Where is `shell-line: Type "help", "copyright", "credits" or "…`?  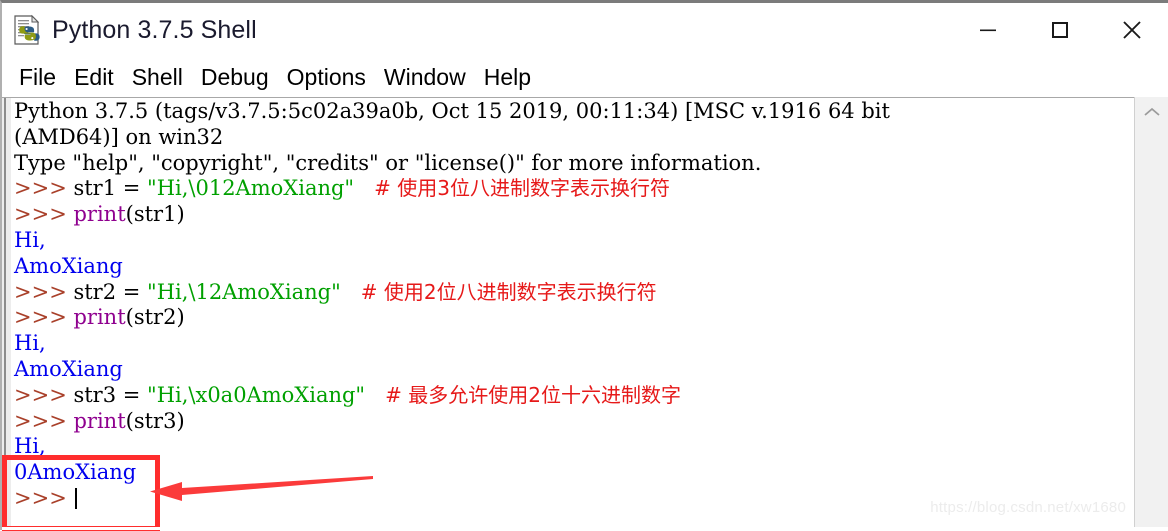 shell-line: Type "help", "copyright", "credits" or "… is located at coordinates (591, 164).